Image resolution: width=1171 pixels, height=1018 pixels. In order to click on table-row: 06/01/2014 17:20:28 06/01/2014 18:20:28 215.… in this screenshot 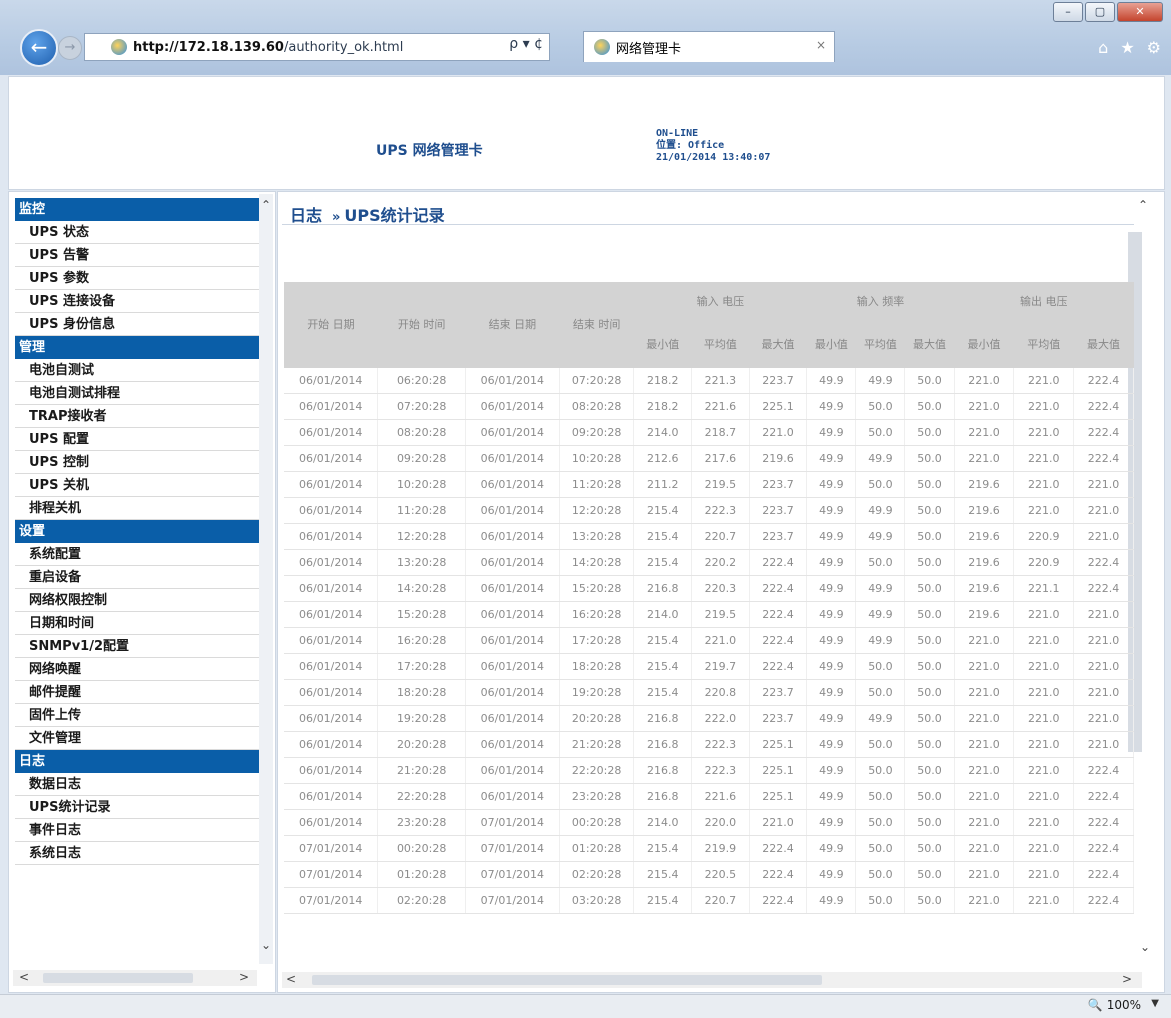, I will do `click(709, 666)`.